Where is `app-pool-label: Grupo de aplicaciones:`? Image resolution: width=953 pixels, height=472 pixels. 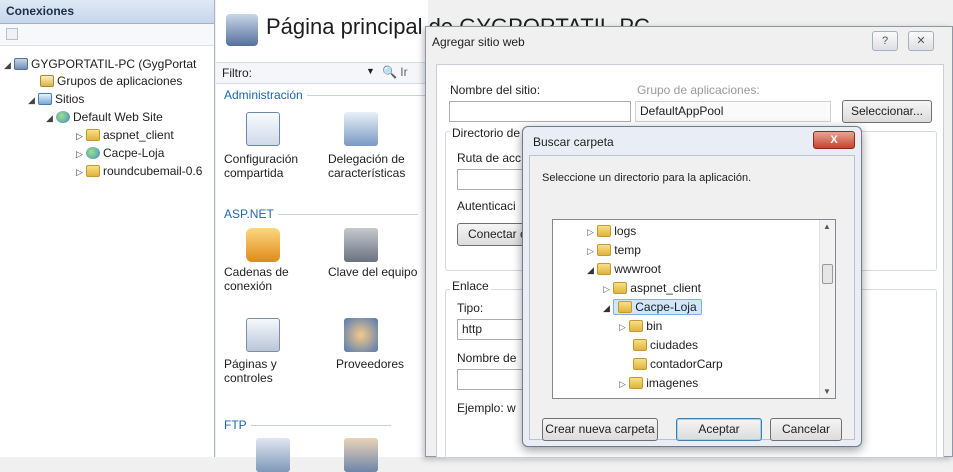 app-pool-label: Grupo de aplicaciones: is located at coordinates (698, 90).